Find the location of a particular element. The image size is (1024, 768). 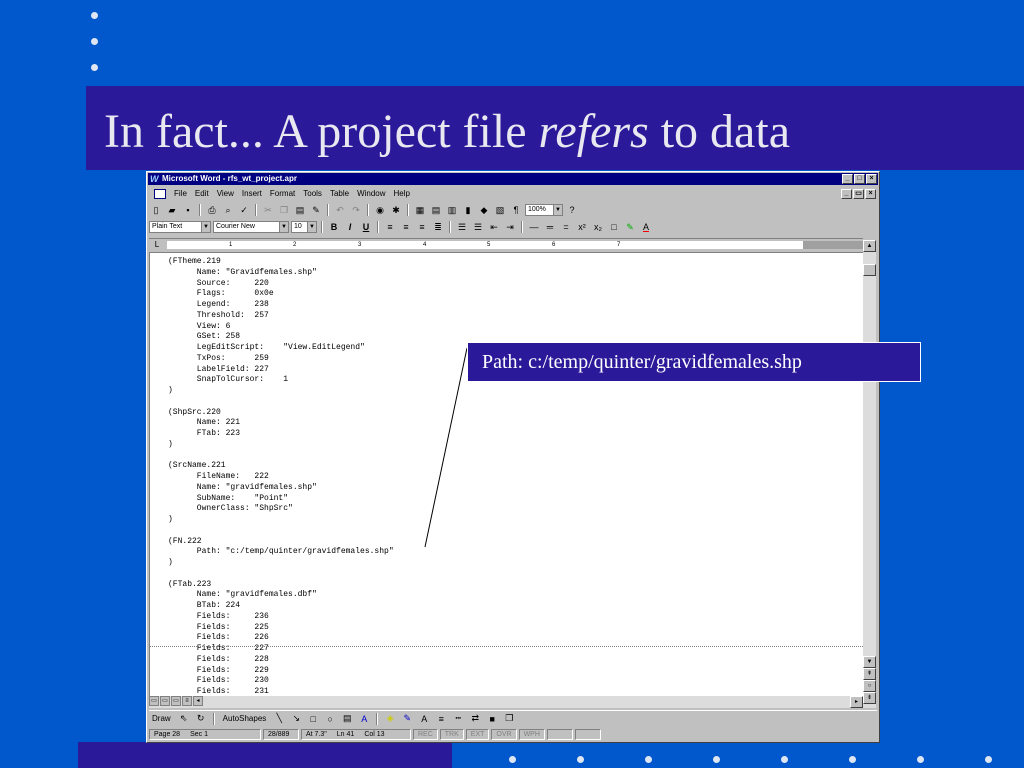

document-line: OwnerClass: "ShpSrc" is located at coordinates (281, 509).